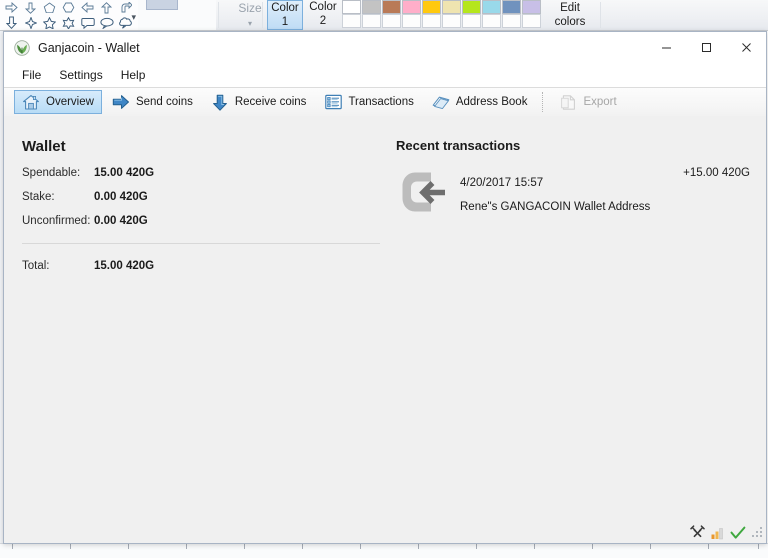  What do you see at coordinates (51, 173) in the screenshot?
I see `balance-label: Spendable:` at bounding box center [51, 173].